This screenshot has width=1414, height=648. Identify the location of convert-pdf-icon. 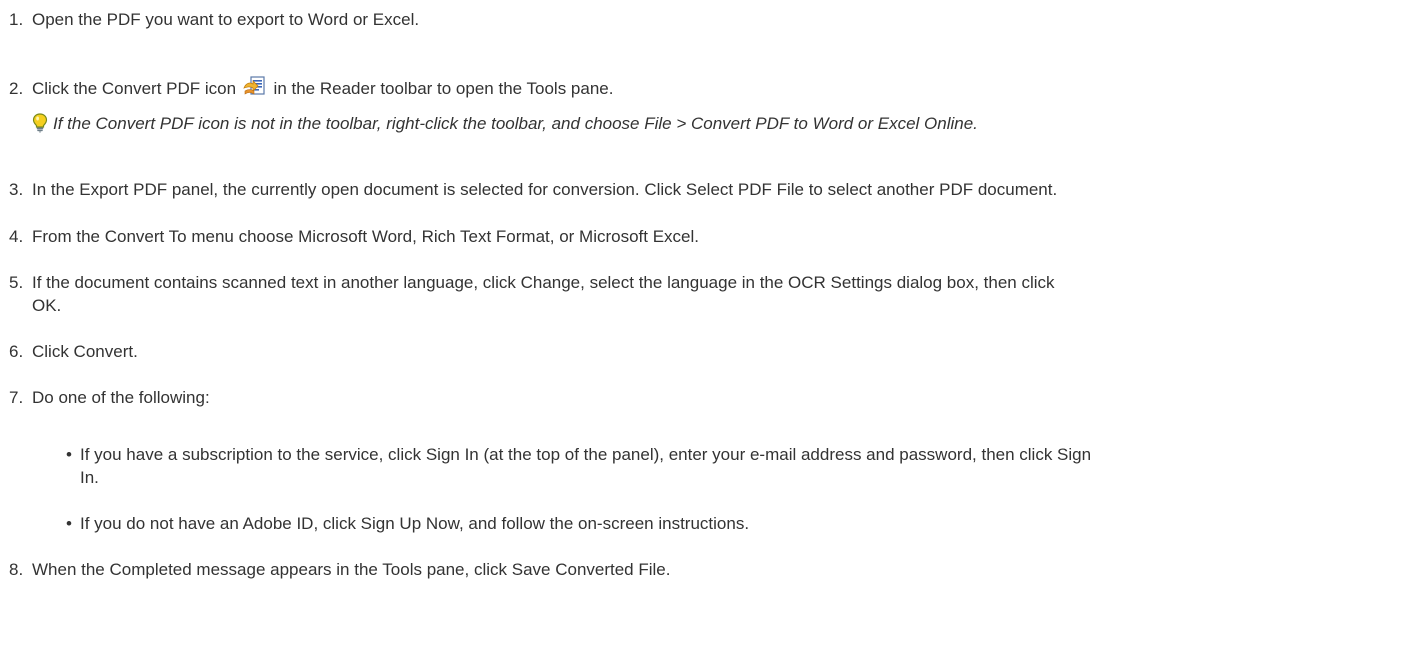
(255, 87).